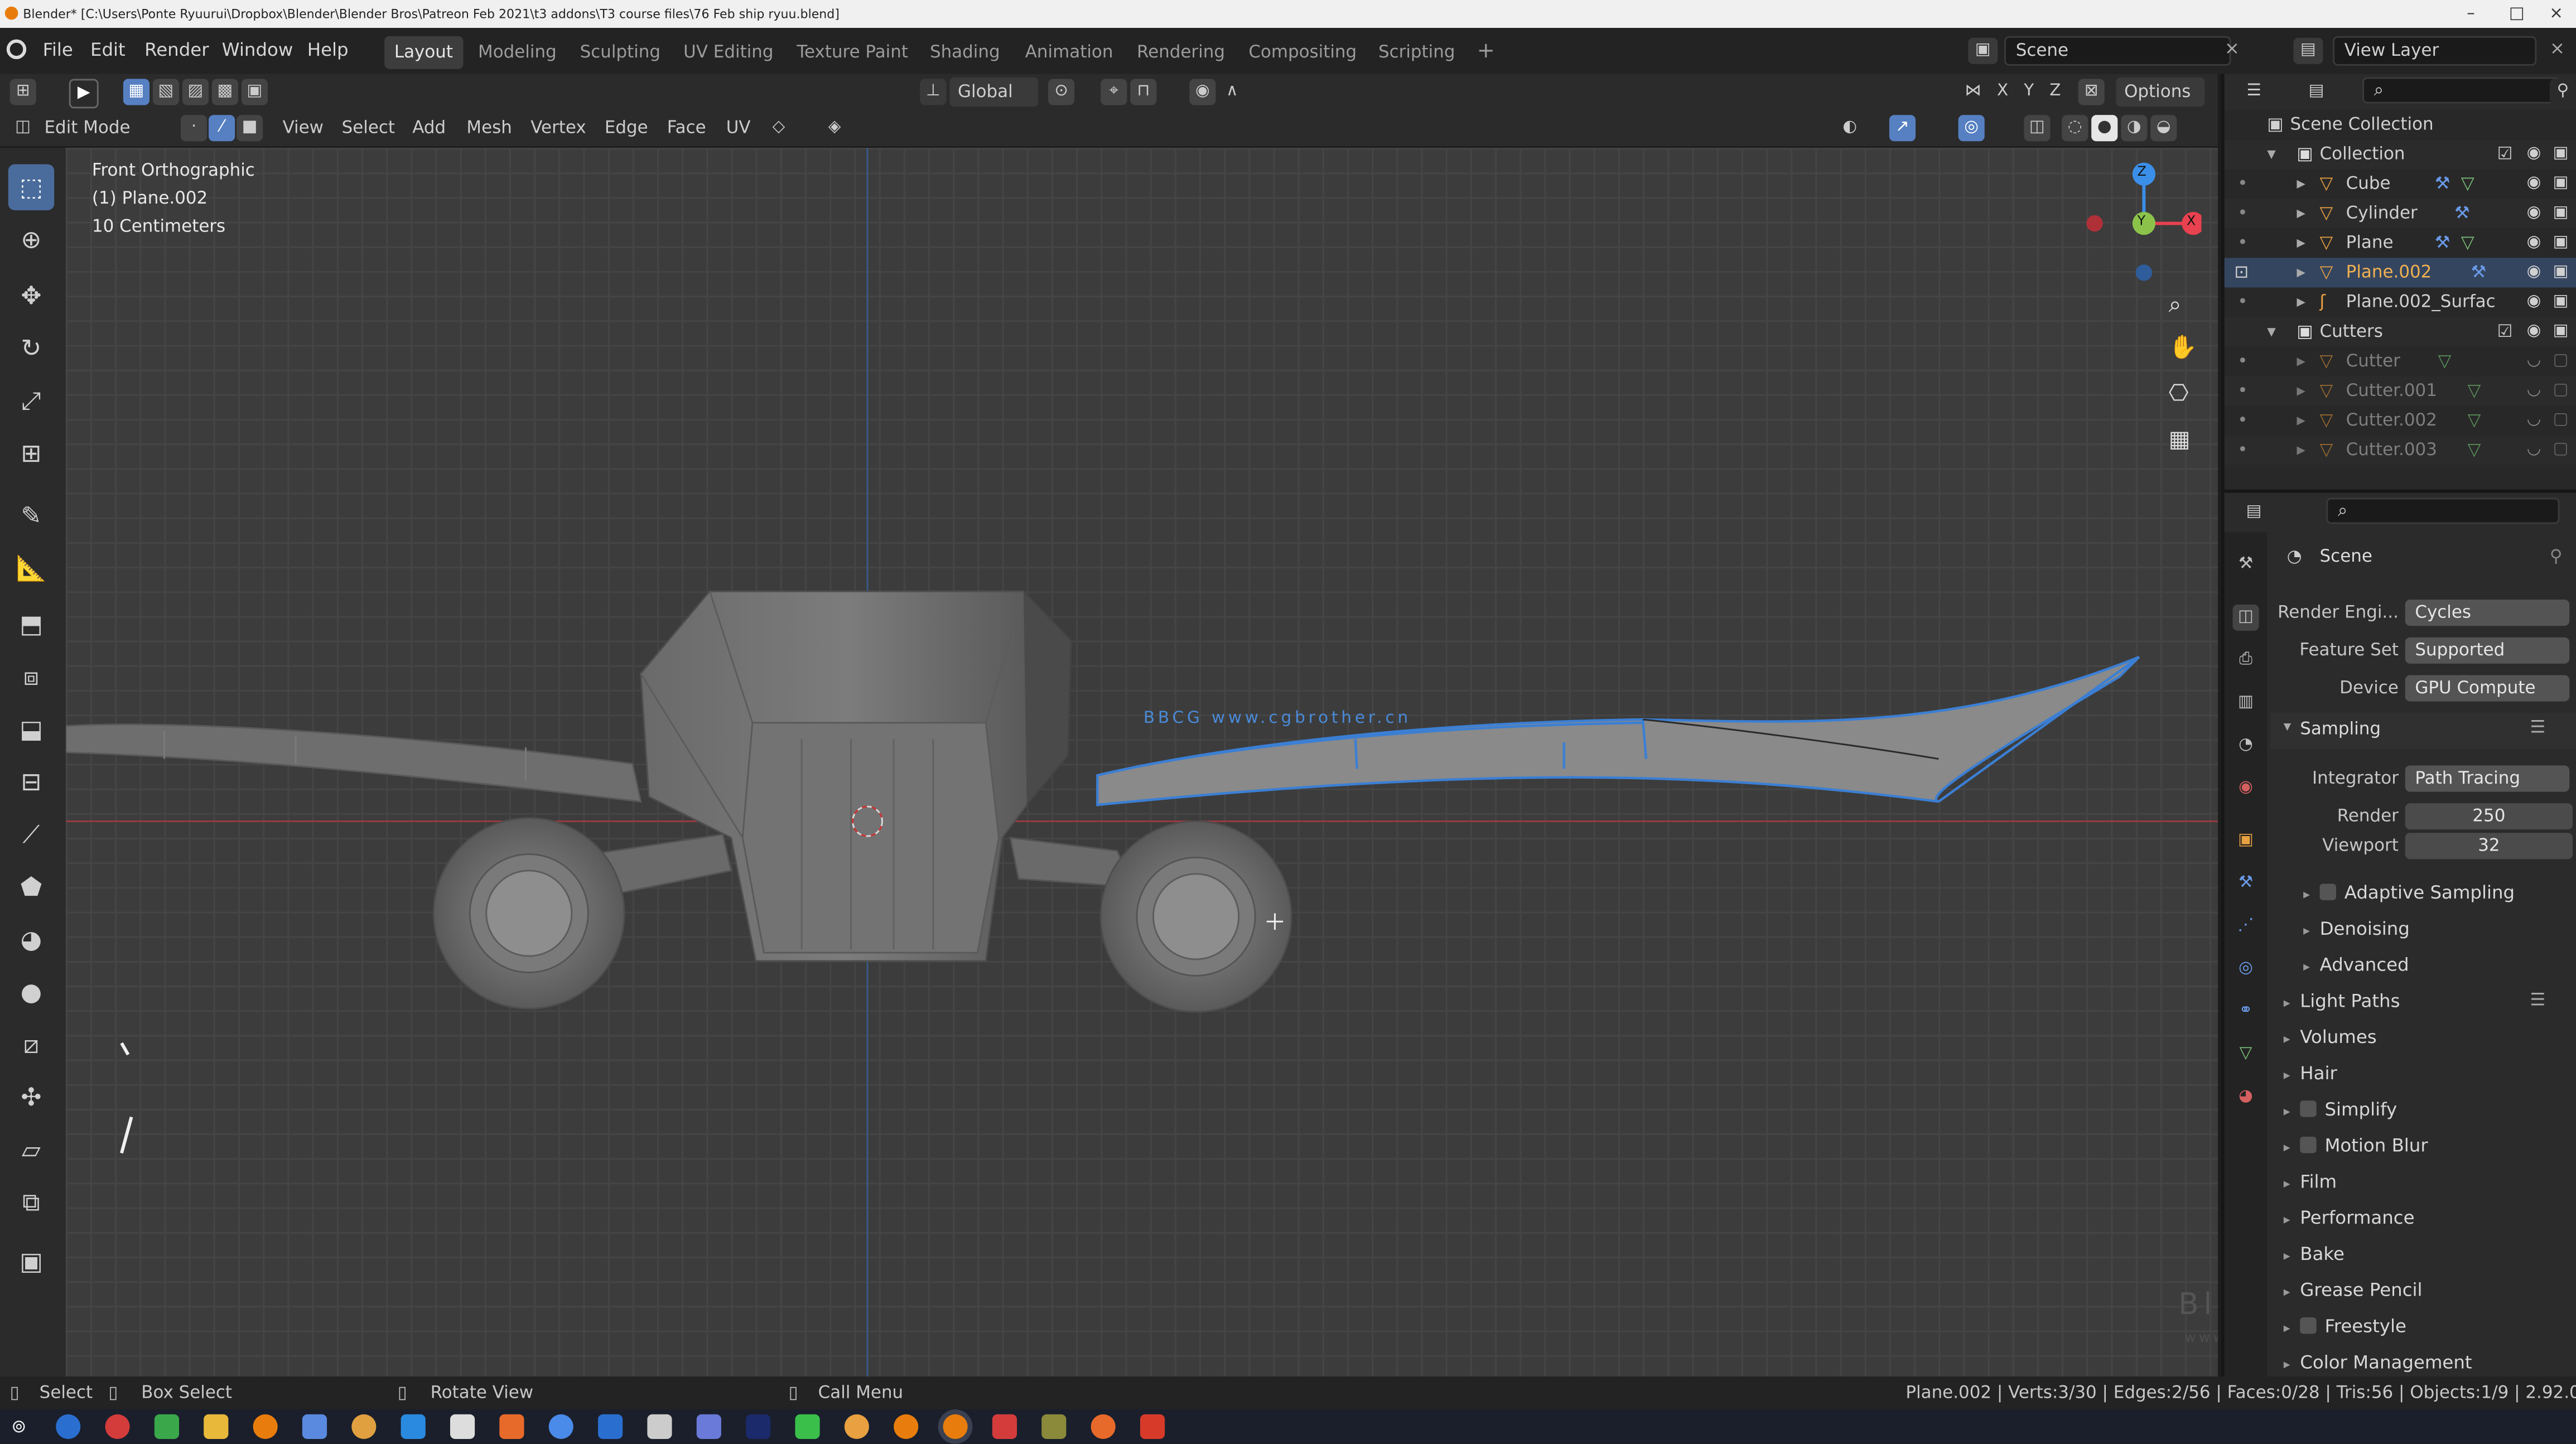  I want to click on auto-merge-icon: ⊠, so click(2091, 92).